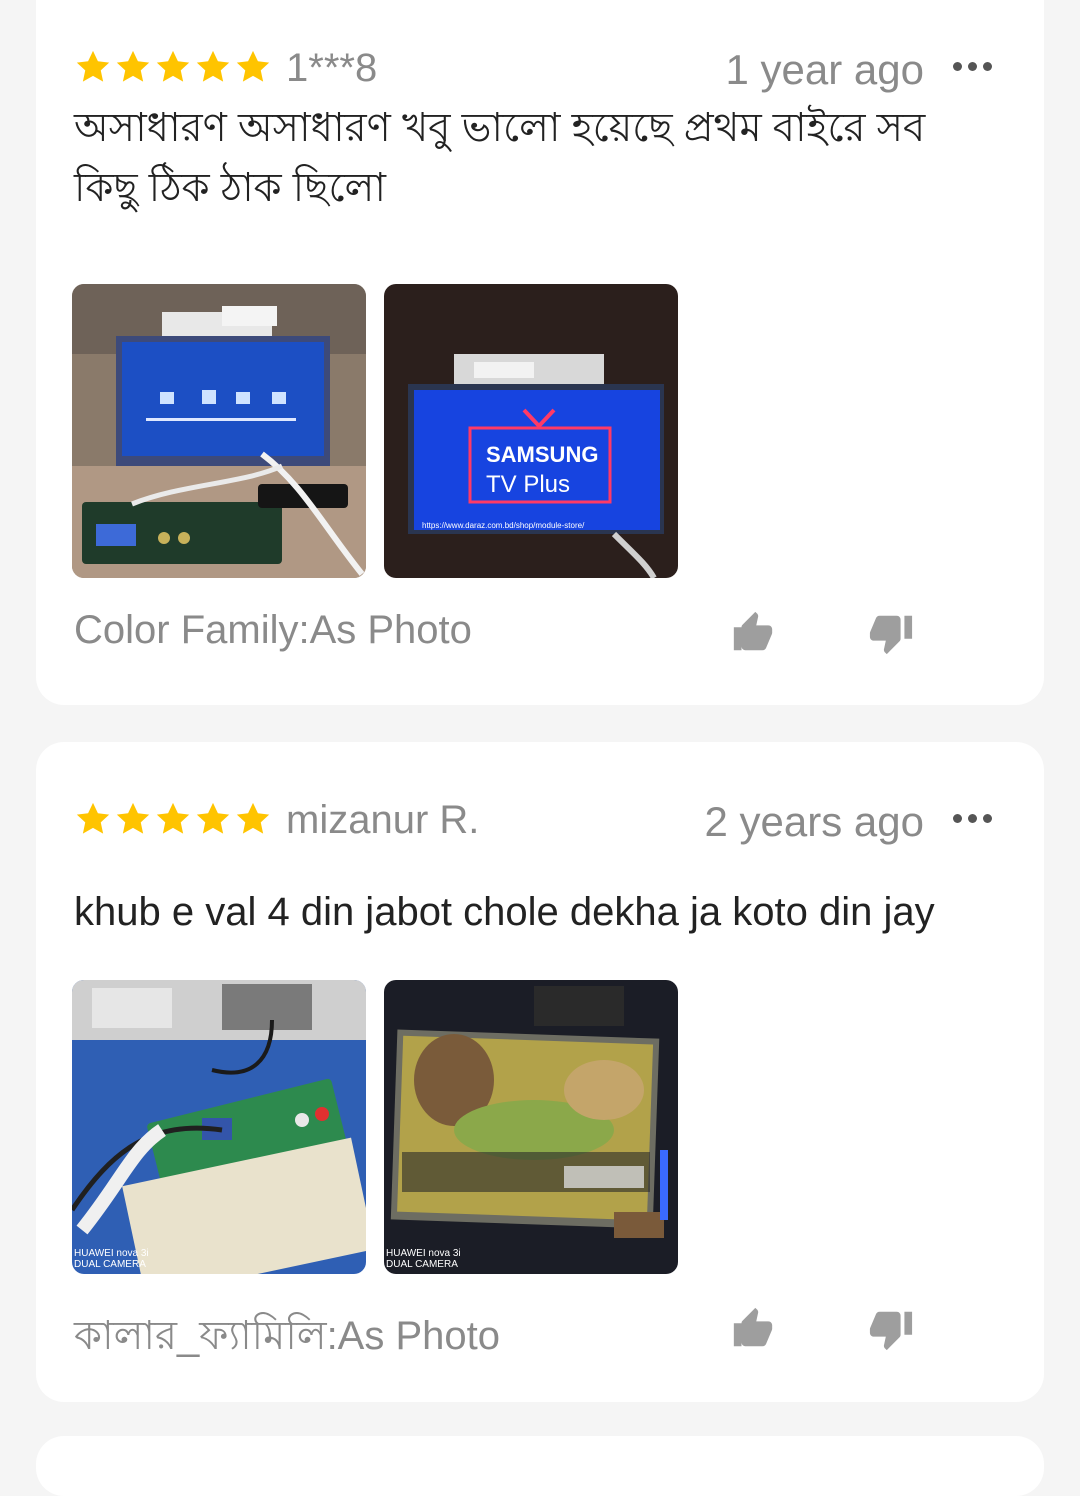  Describe the element at coordinates (540, 1466) in the screenshot. I see `review-card` at that location.